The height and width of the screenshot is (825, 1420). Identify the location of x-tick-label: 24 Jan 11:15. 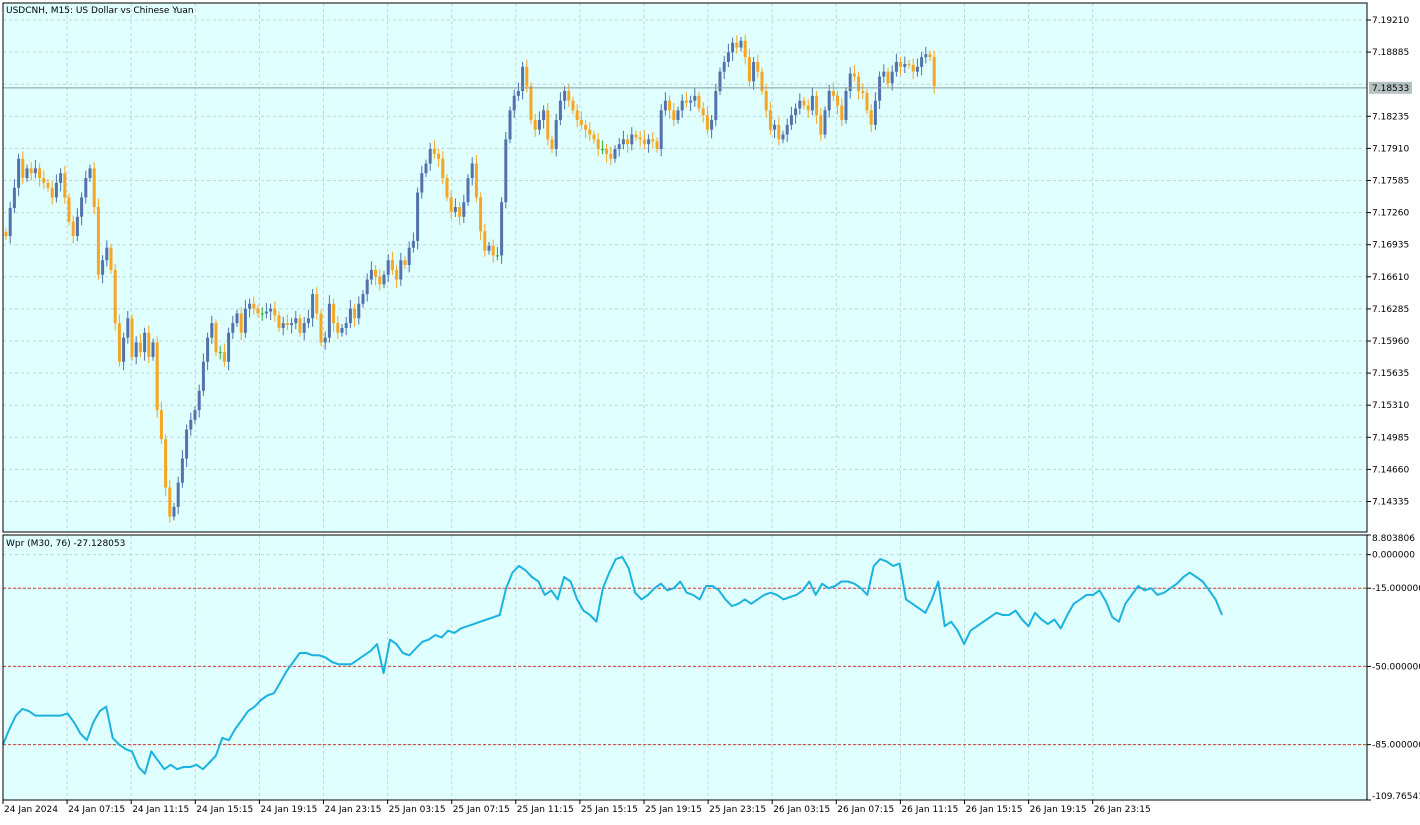
(160, 810).